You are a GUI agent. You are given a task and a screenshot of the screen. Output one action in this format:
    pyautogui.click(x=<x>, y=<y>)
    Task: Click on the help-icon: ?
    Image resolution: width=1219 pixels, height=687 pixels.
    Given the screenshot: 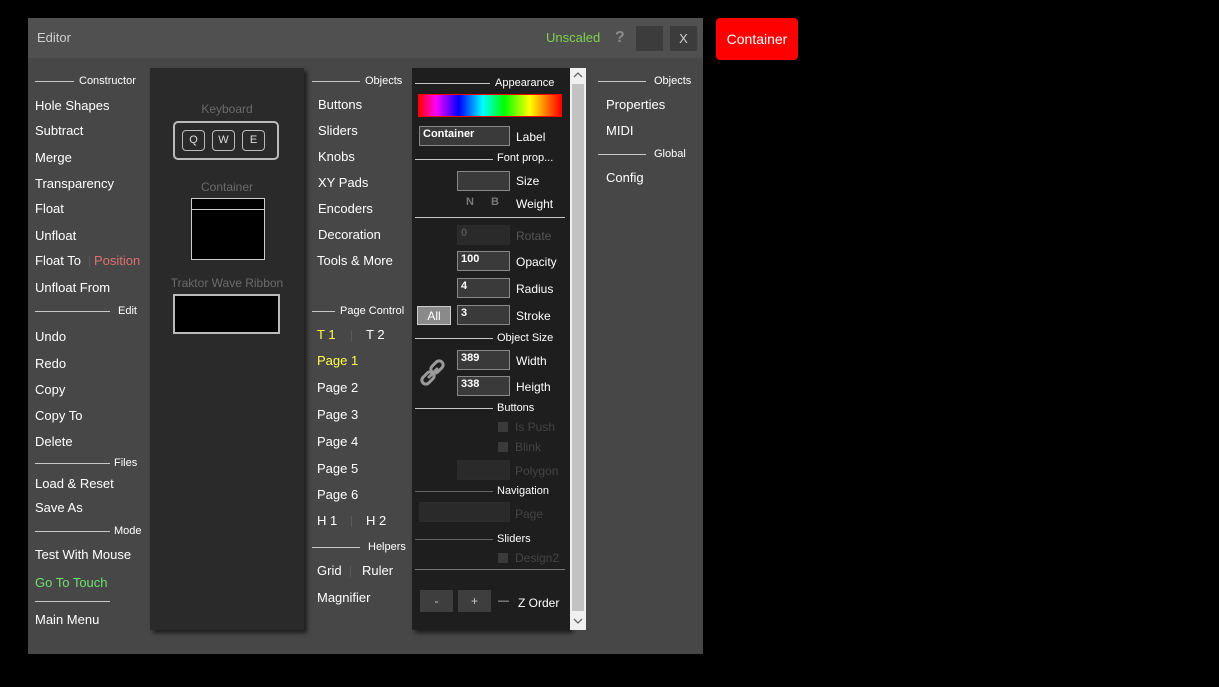 What is the action you would take?
    pyautogui.click(x=620, y=38)
    